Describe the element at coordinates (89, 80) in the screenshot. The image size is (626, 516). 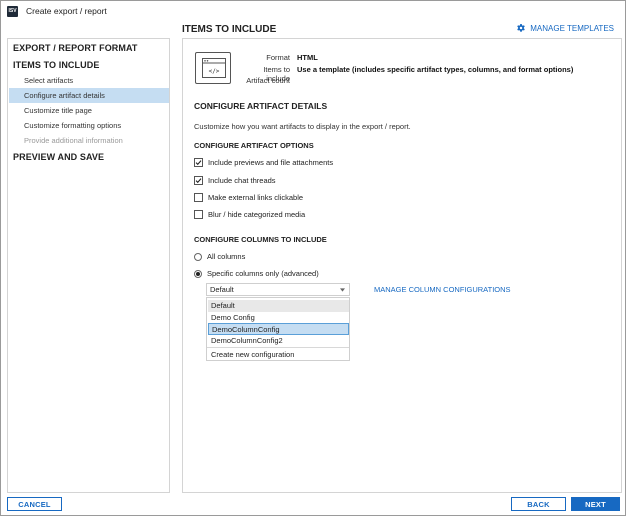
I see `sidebar-item-select-artifacts: Select artifacts` at that location.